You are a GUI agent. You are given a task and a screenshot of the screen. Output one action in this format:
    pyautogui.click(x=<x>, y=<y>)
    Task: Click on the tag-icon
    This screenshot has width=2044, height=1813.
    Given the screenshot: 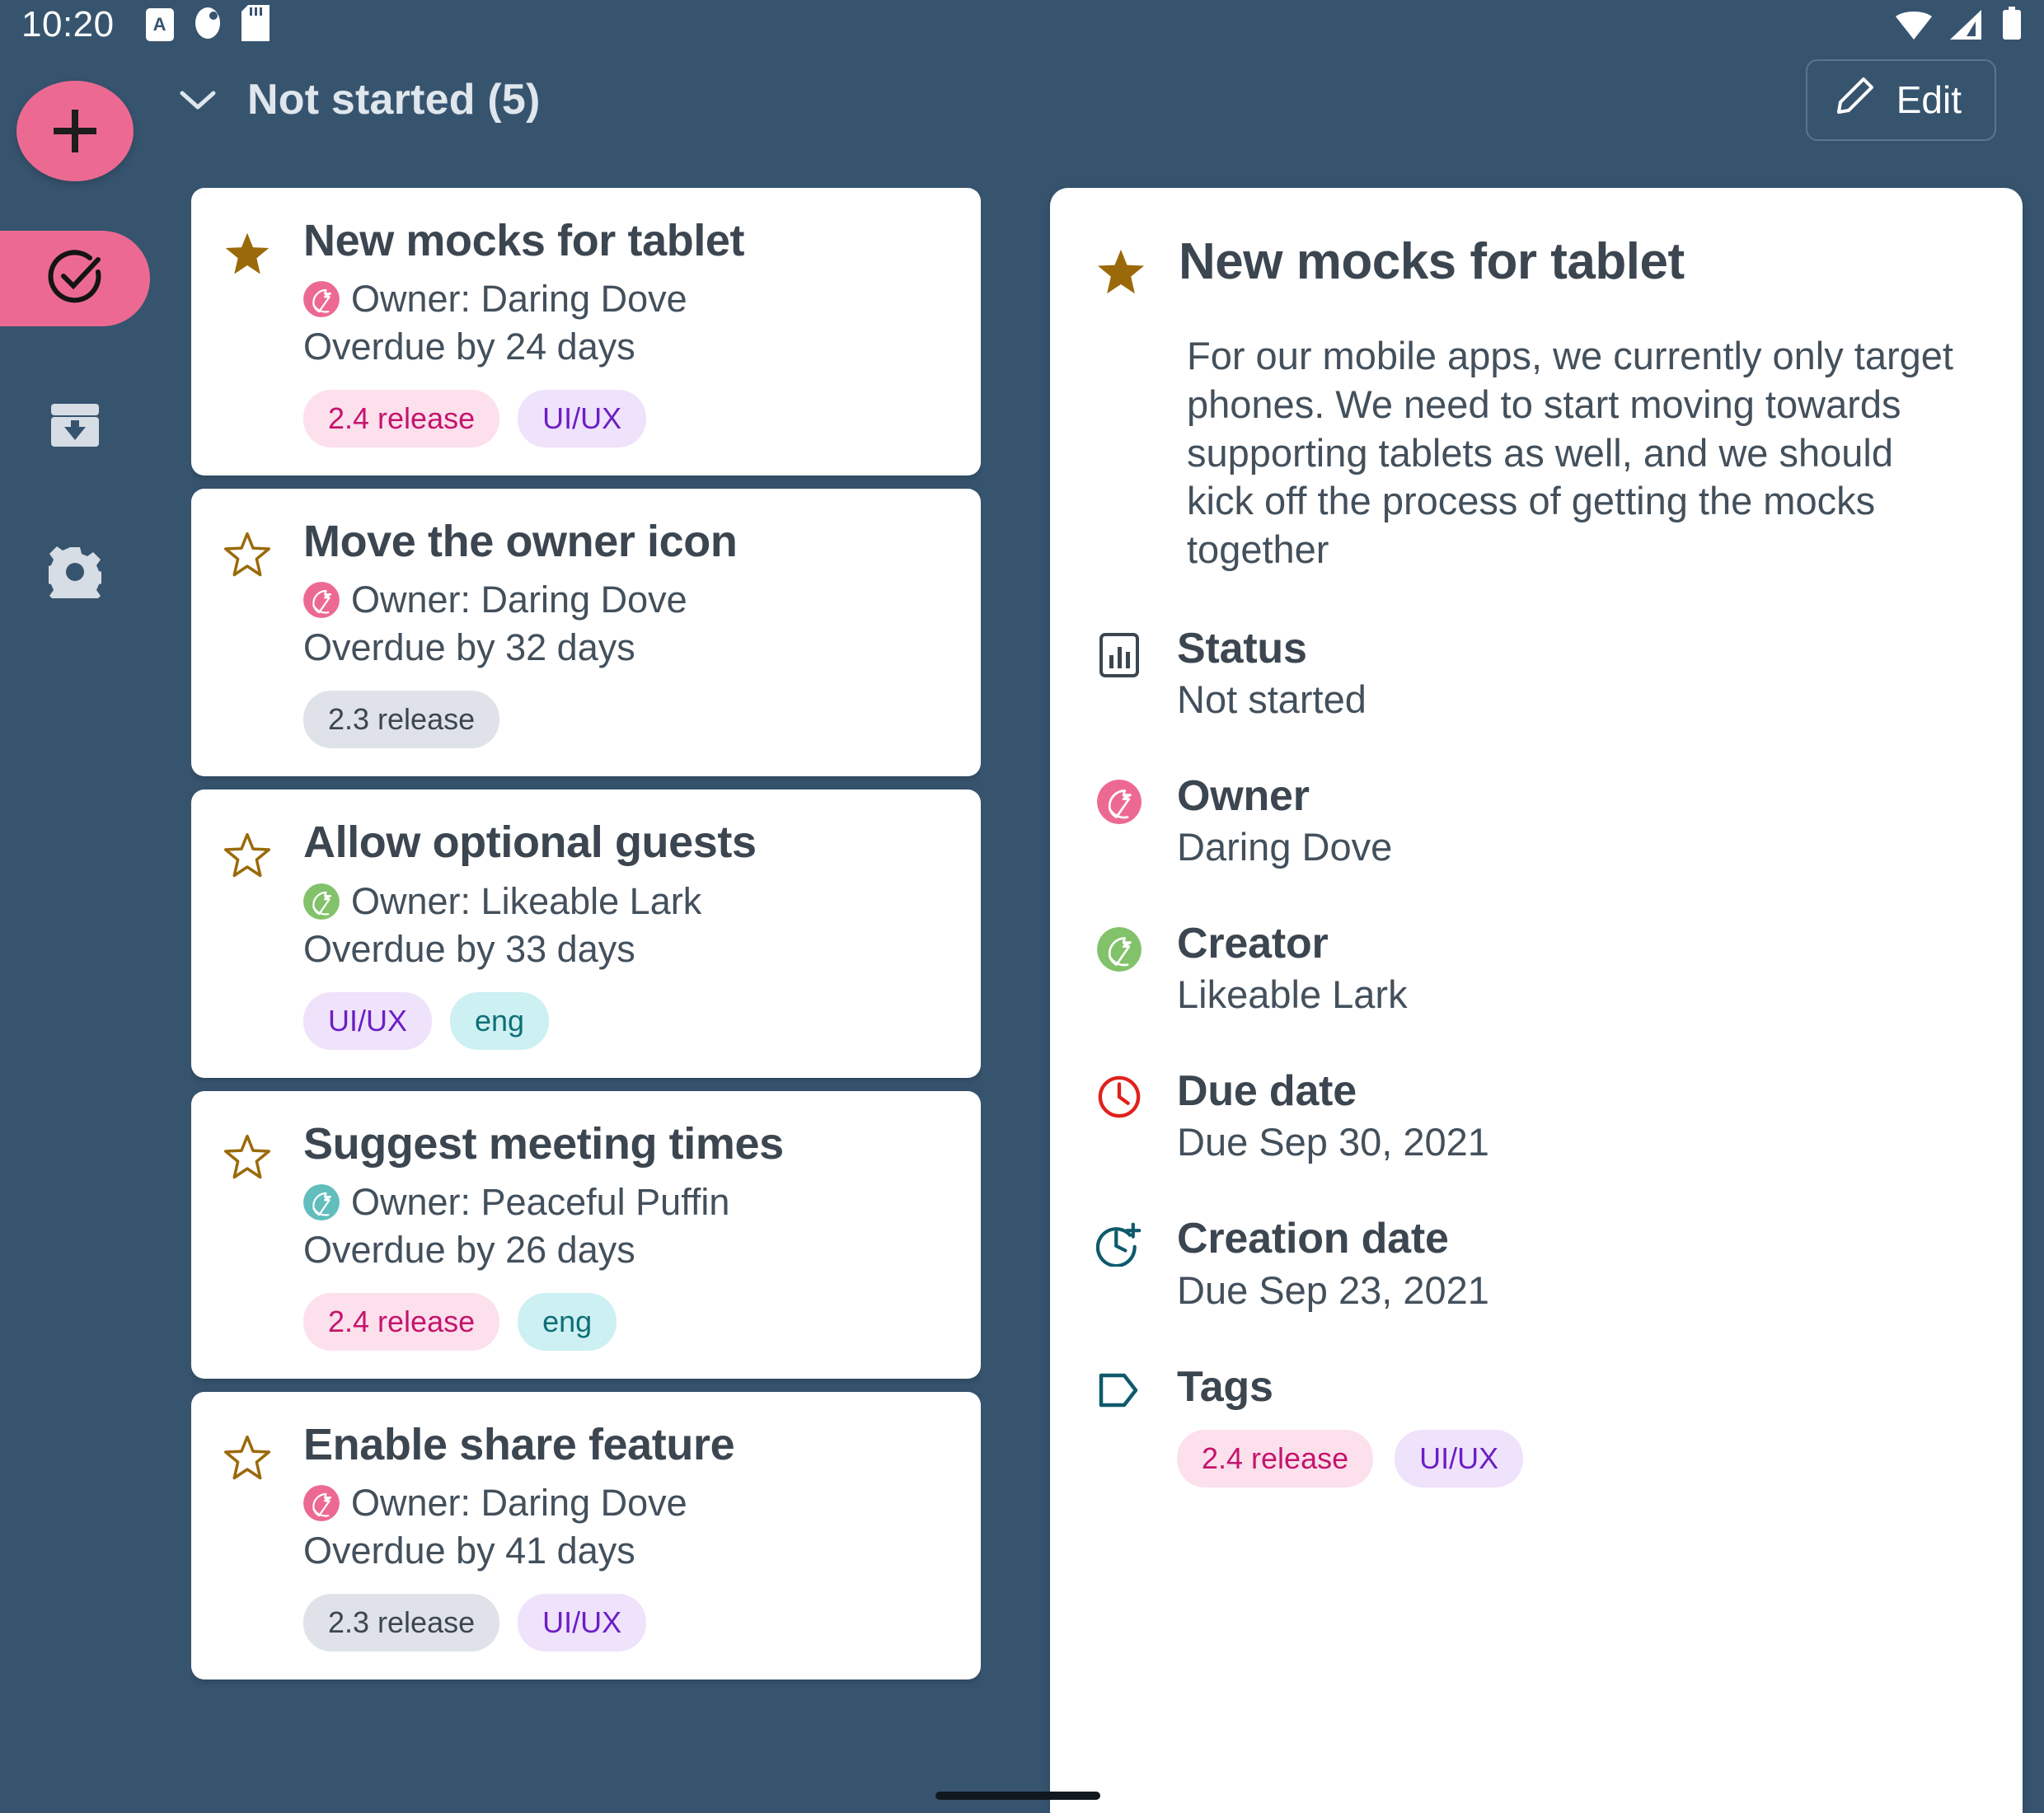 What is the action you would take?
    pyautogui.click(x=1119, y=1387)
    